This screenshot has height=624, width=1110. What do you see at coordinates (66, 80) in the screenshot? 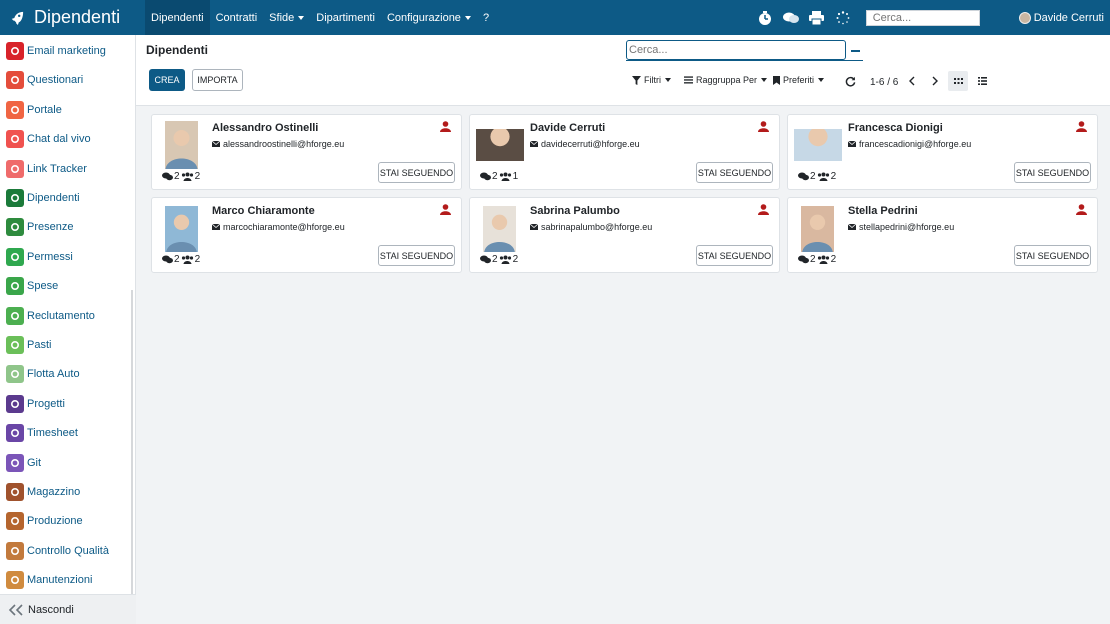
I see `sidebar-item: Questionari` at bounding box center [66, 80].